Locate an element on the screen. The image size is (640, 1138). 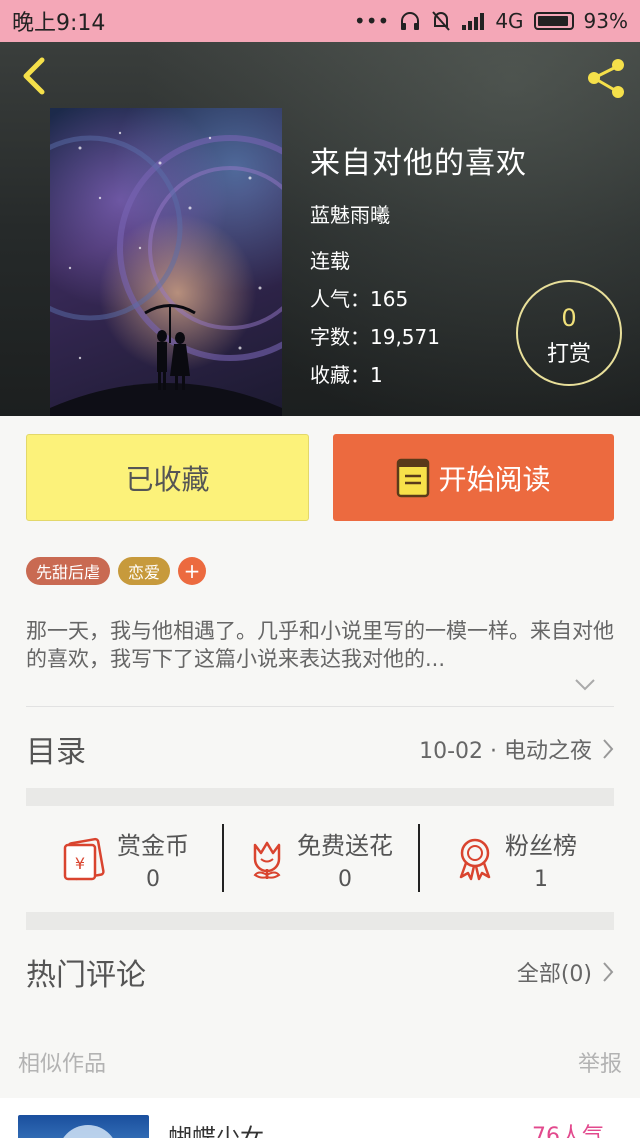
red-envelope-icon: ¥ is located at coordinates (84, 859).